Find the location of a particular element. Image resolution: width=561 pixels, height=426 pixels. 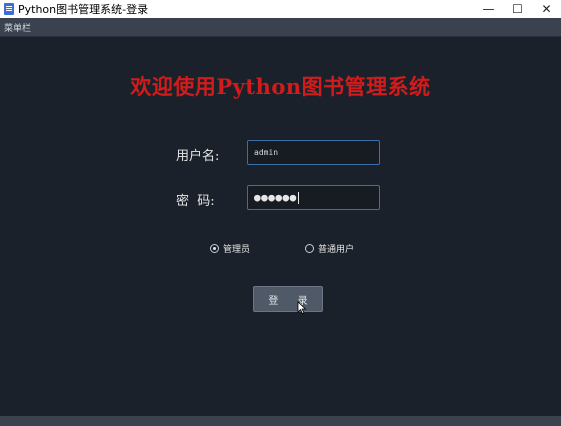

role-radio-user: 普通用户 is located at coordinates (329, 248).